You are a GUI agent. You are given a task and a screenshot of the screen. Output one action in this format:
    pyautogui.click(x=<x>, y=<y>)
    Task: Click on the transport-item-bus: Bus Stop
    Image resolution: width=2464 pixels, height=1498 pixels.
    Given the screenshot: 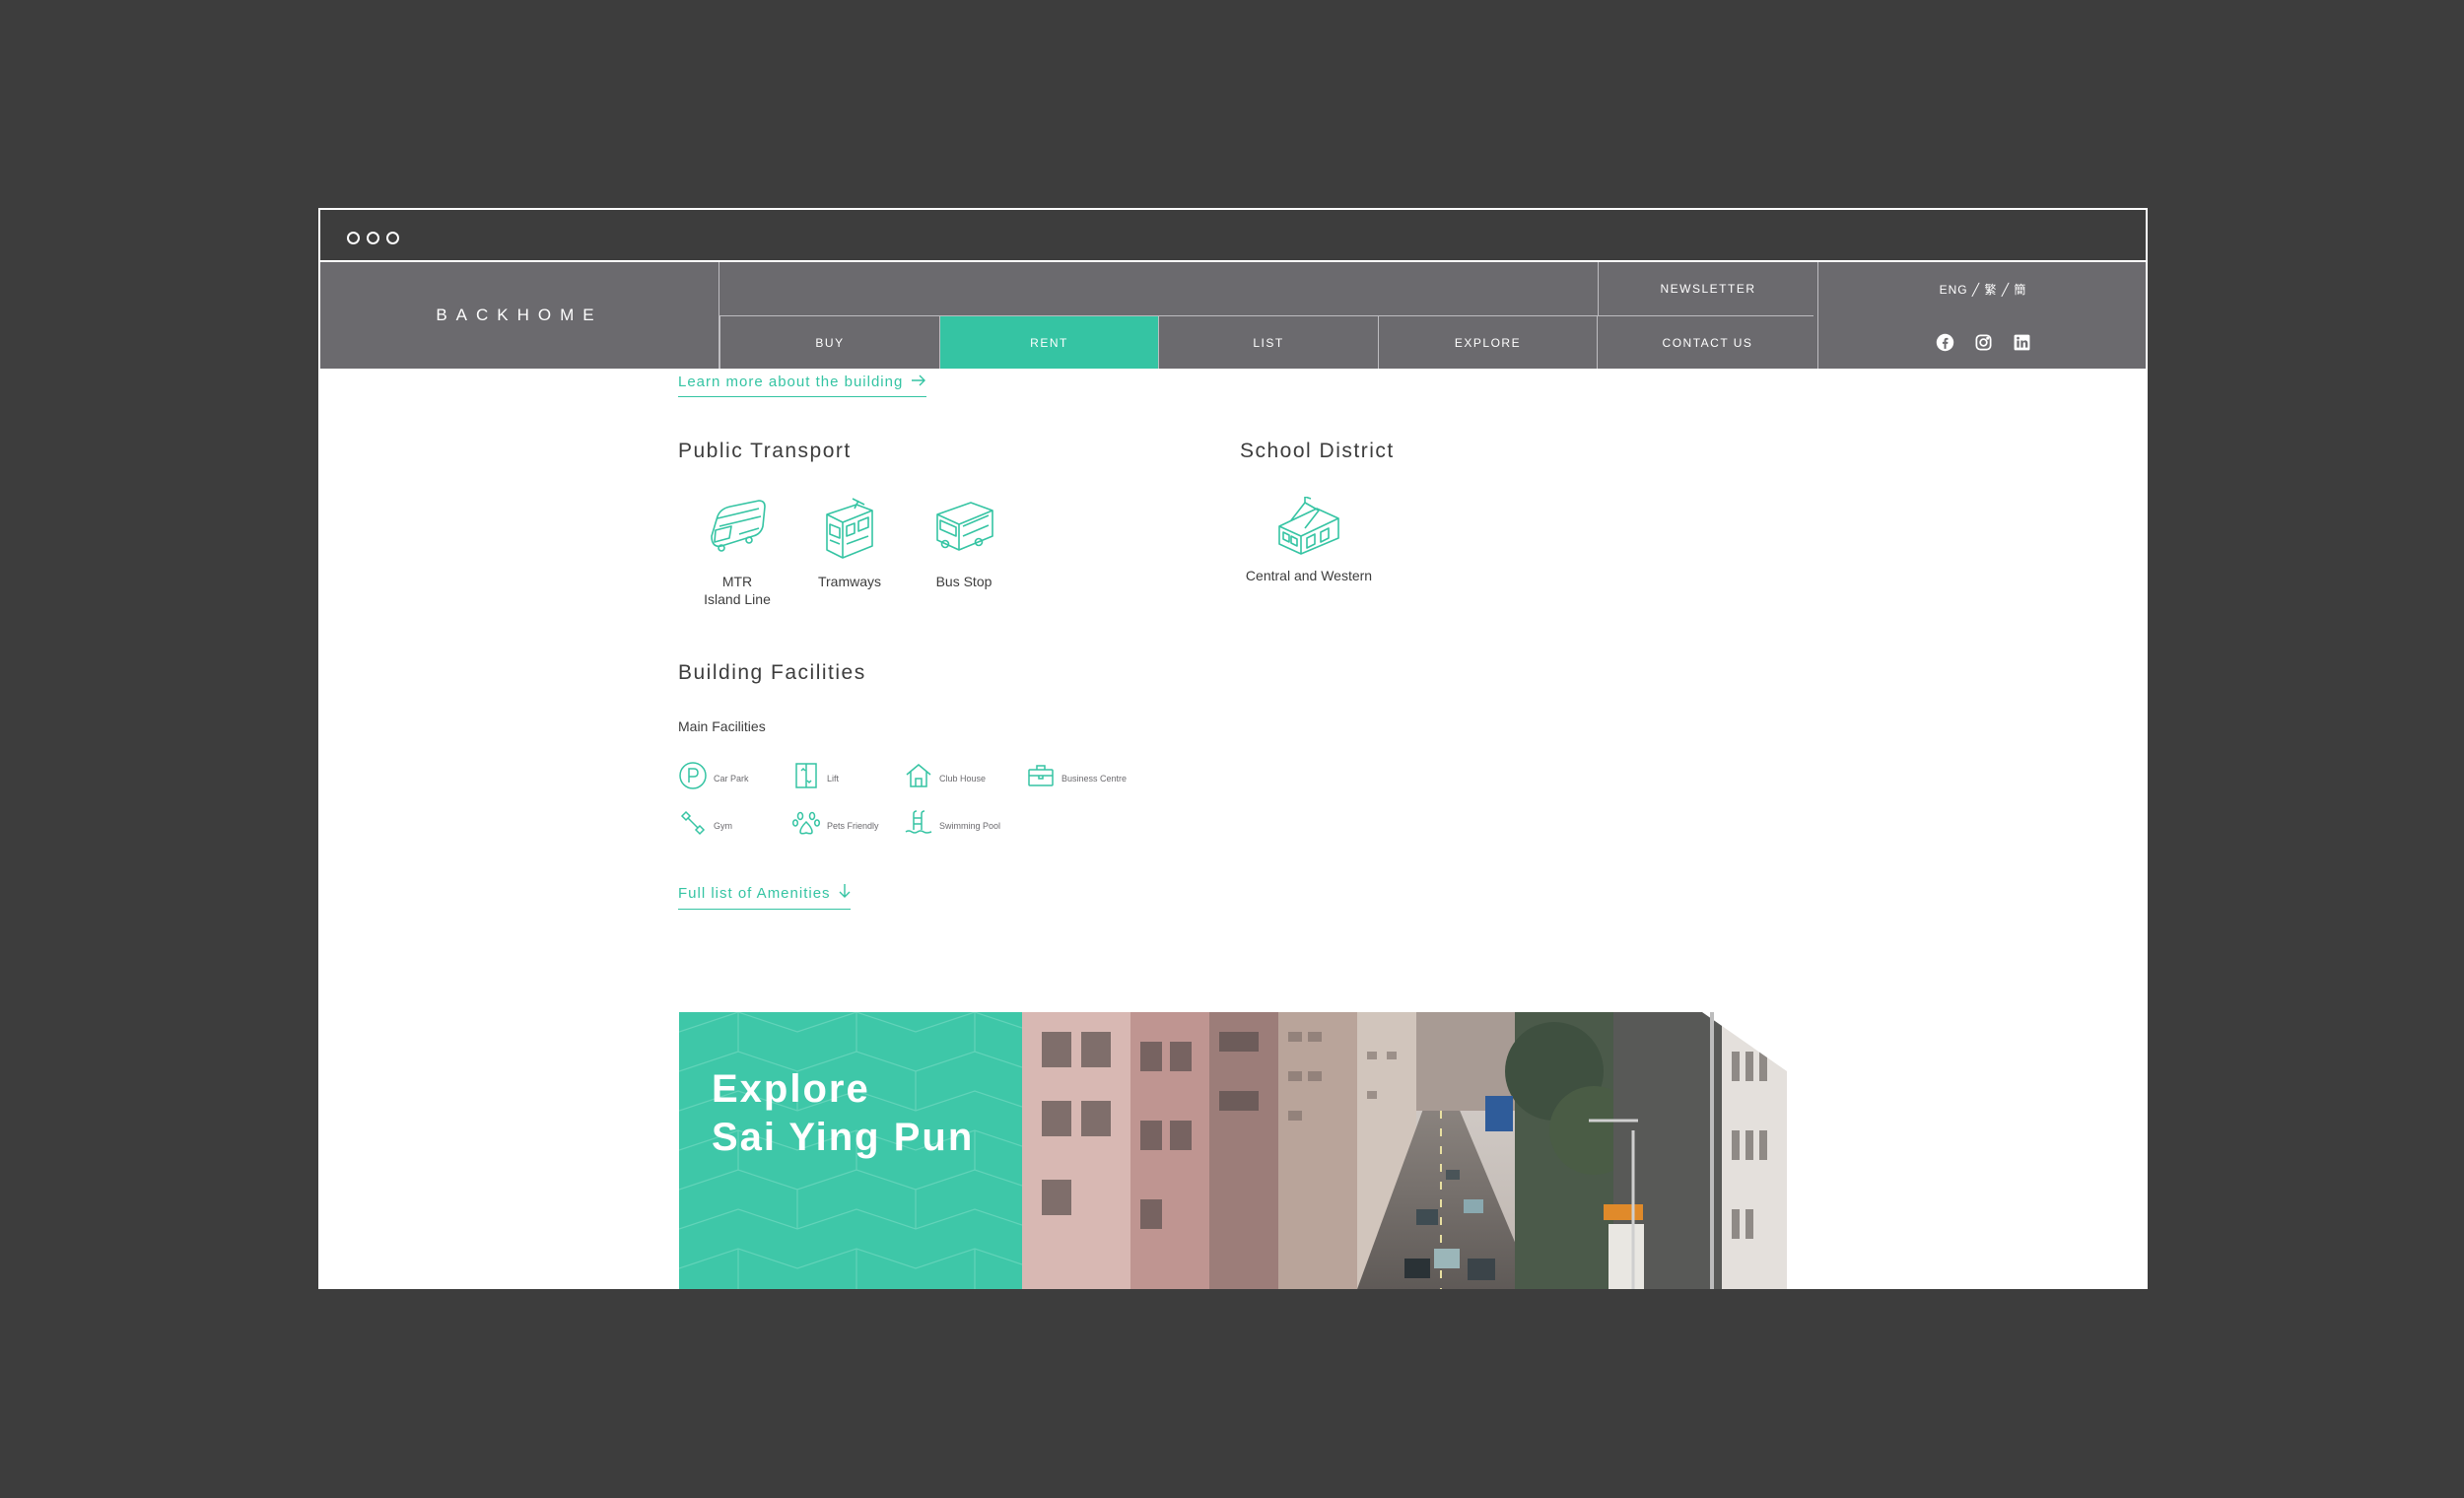 What is the action you would take?
    pyautogui.click(x=964, y=543)
    